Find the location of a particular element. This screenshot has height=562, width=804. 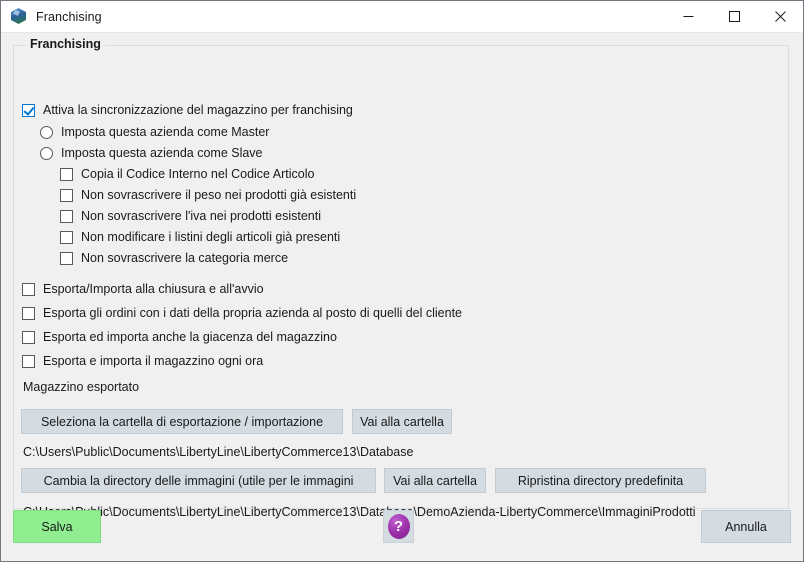

title-bar: Franchising is located at coordinates (402, 17).